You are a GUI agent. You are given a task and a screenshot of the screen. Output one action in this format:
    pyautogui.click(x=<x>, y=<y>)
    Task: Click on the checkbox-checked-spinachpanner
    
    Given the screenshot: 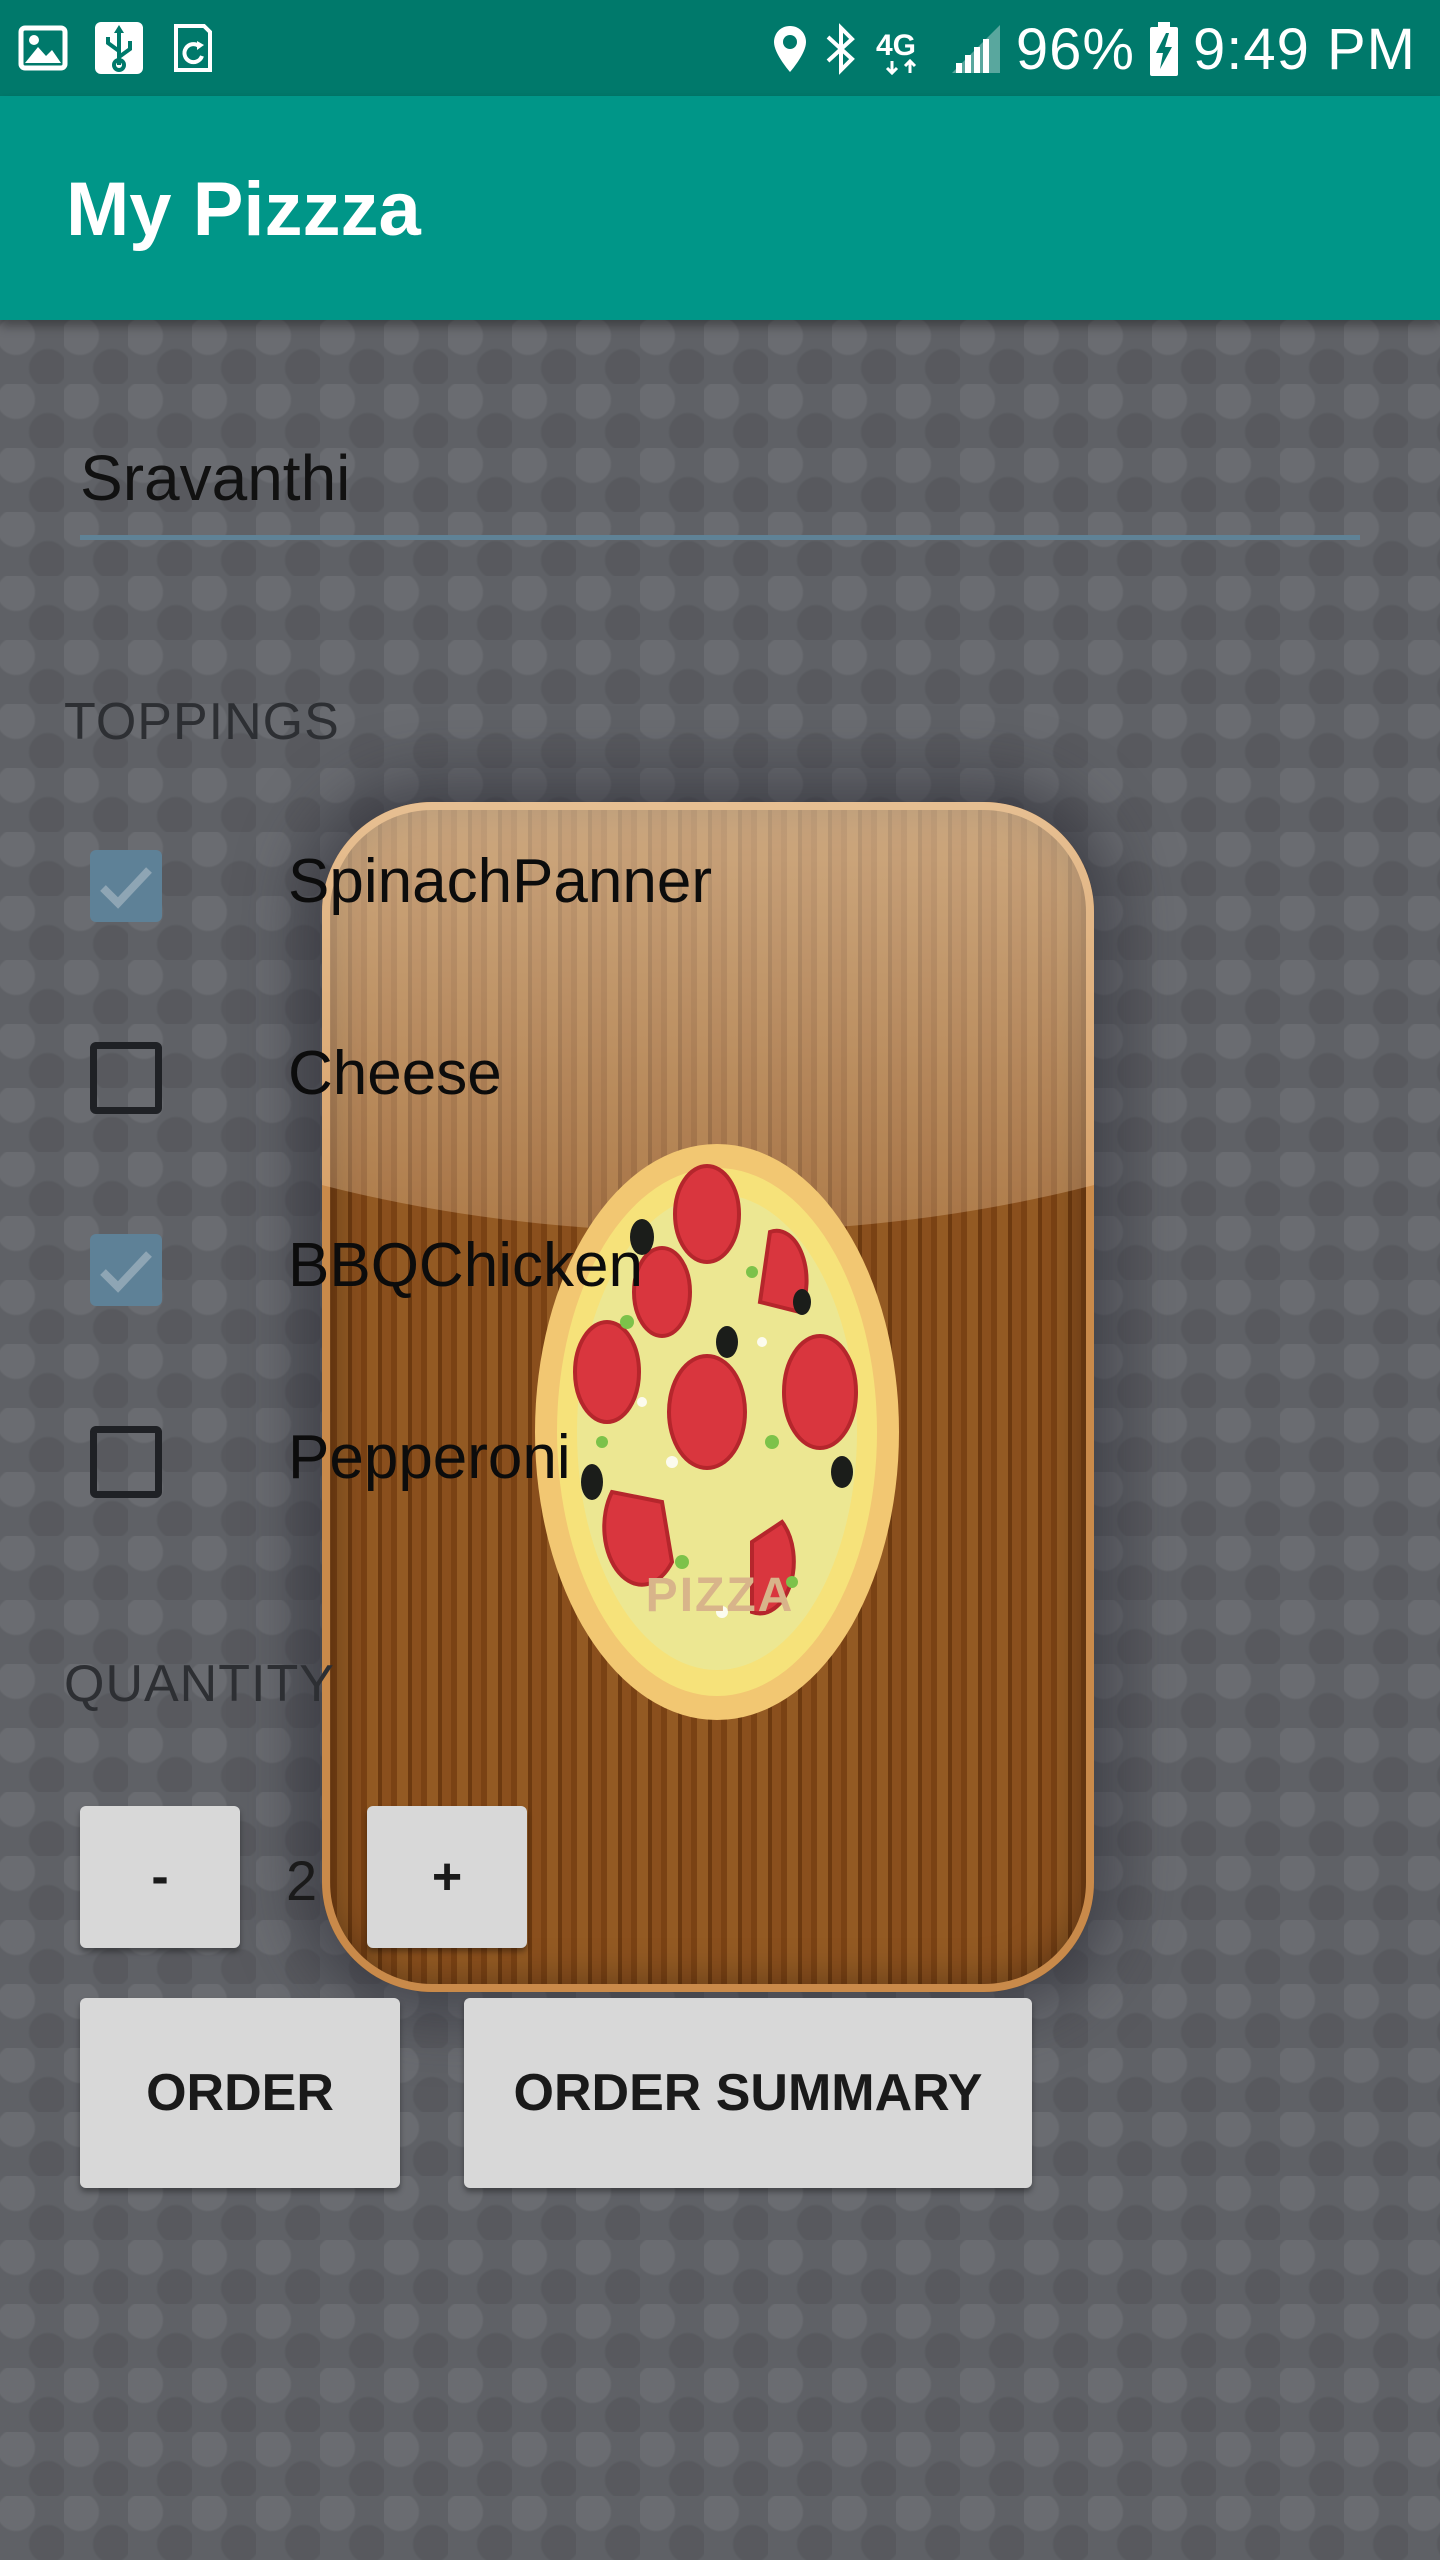 What is the action you would take?
    pyautogui.click(x=126, y=886)
    